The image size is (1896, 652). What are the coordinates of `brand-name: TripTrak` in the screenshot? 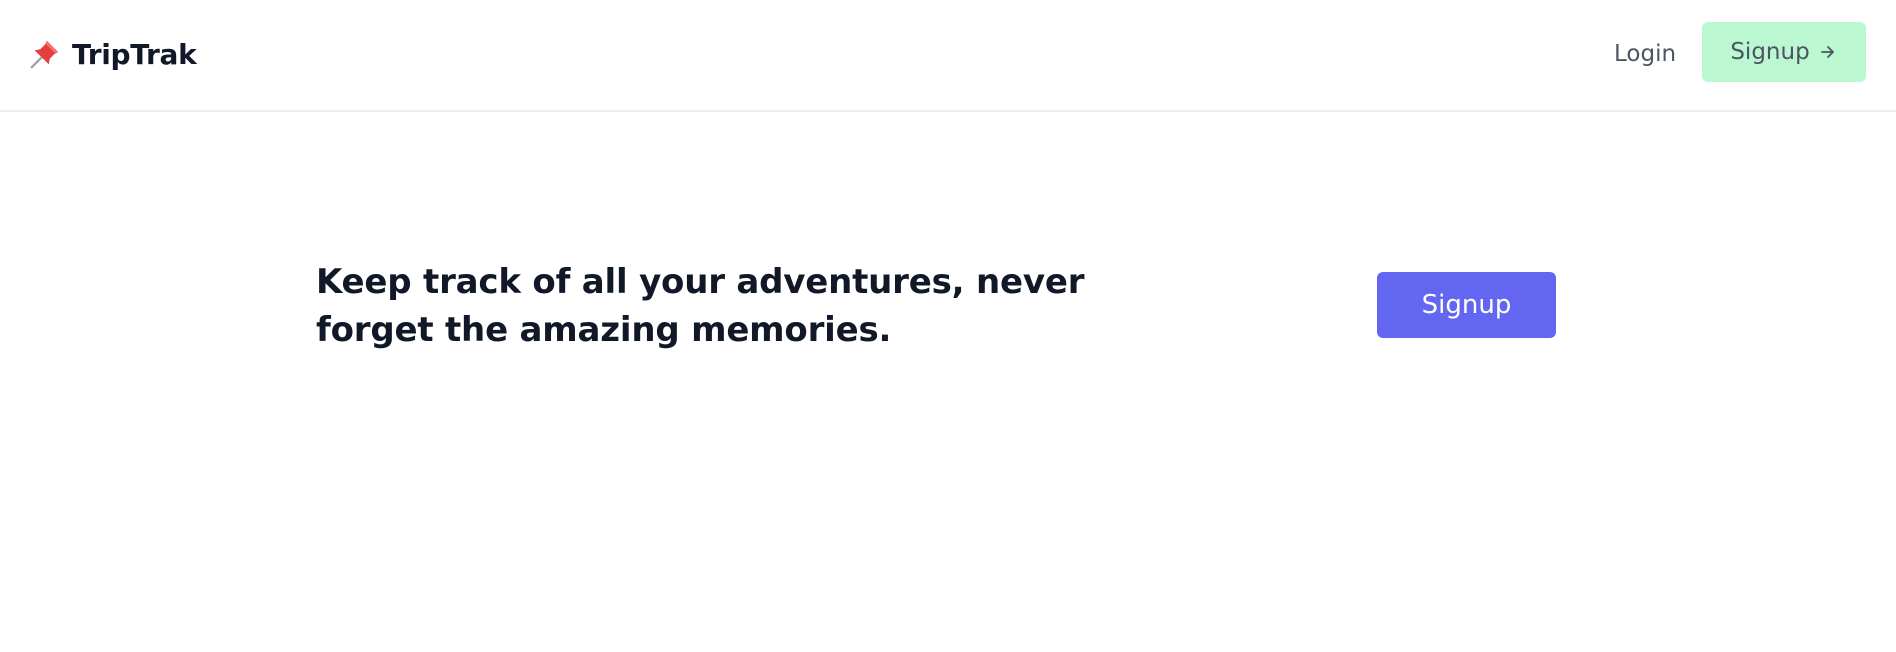 It's located at (134, 54).